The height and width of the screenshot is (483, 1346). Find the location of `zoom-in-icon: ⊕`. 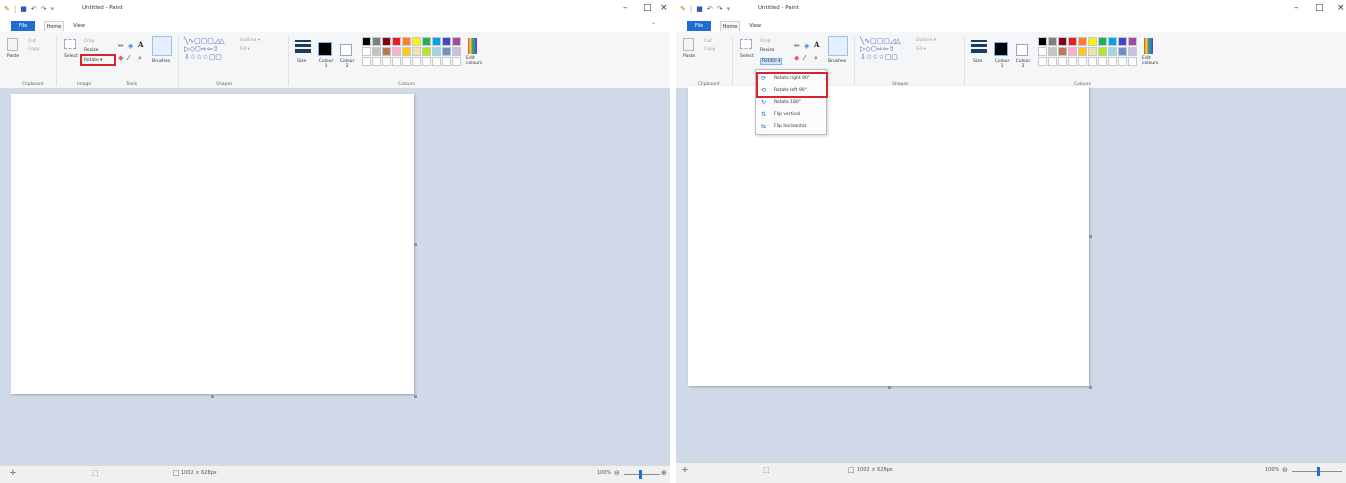

zoom-in-icon: ⊕ is located at coordinates (664, 473).